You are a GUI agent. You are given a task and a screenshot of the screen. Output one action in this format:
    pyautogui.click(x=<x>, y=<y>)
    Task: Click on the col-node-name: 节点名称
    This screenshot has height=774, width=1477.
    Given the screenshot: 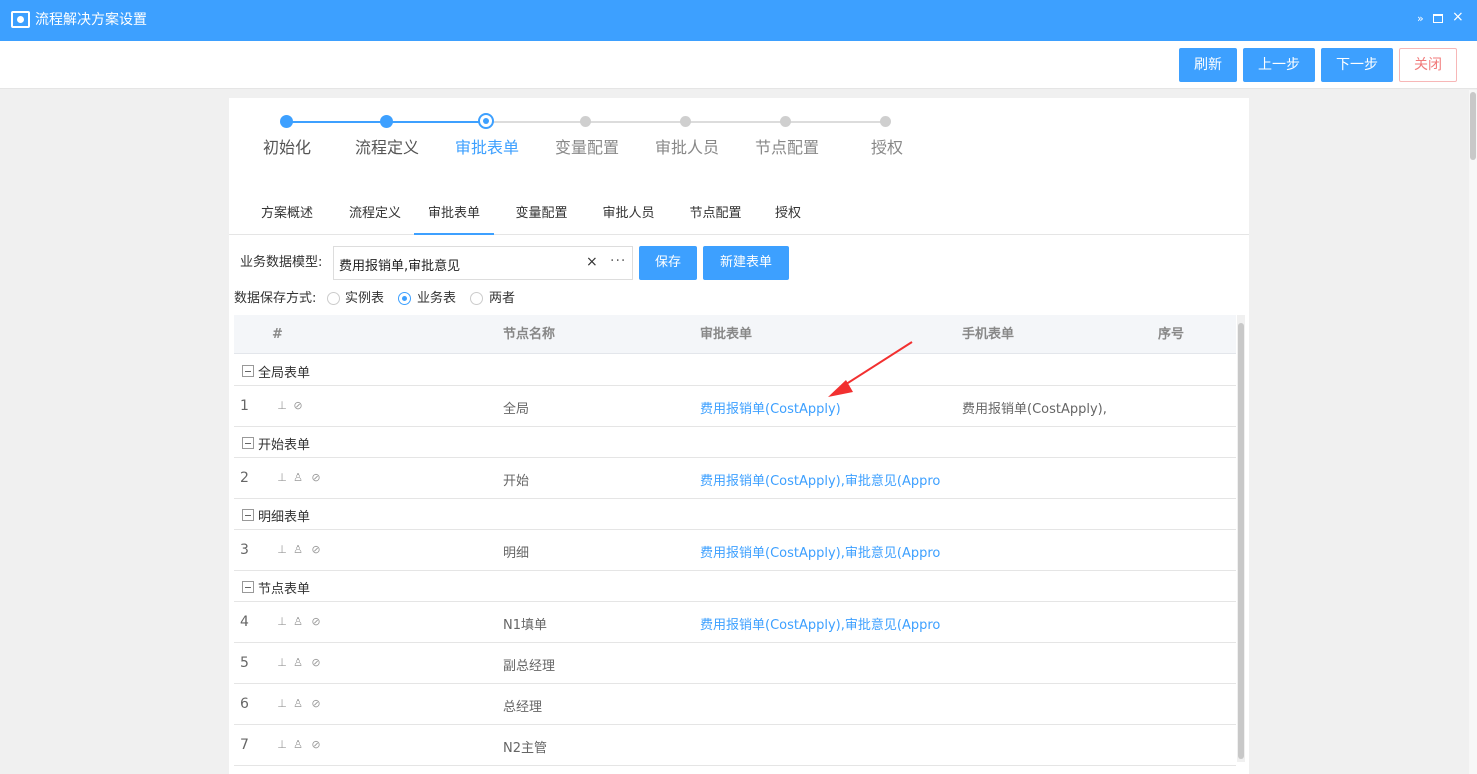 What is the action you would take?
    pyautogui.click(x=529, y=334)
    